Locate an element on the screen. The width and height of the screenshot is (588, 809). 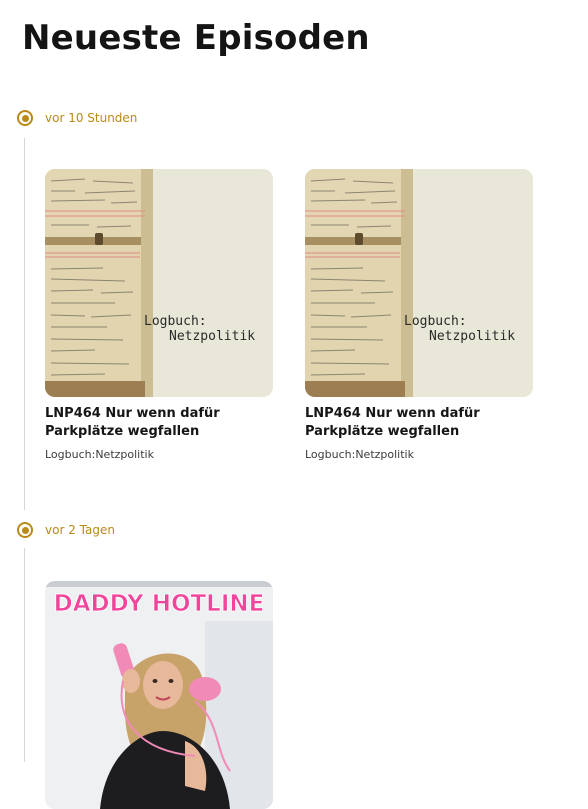
episode-card: DADDY HOTLINE is located at coordinates (159, 695).